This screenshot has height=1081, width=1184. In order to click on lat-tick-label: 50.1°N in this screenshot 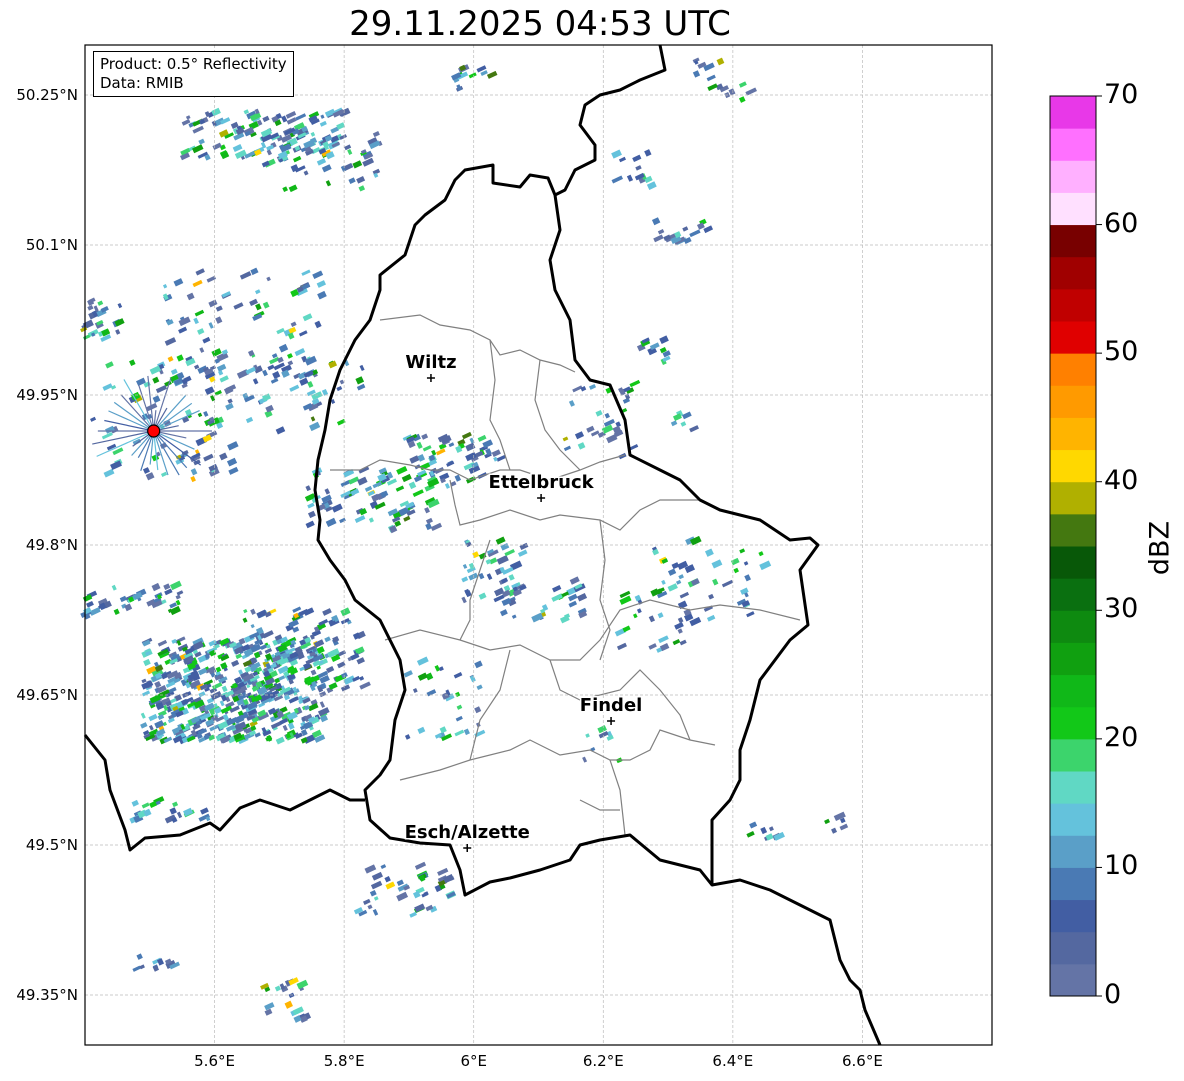, I will do `click(51, 245)`.